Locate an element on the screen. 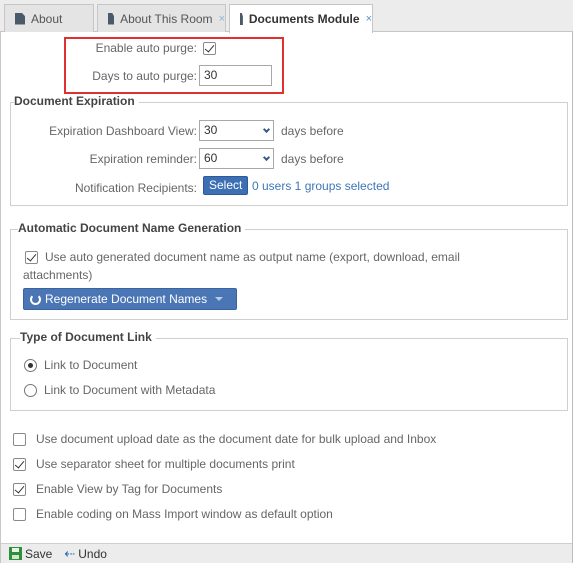 The width and height of the screenshot is (573, 563). tab-documents-module-label: Documents Module is located at coordinates (304, 19).